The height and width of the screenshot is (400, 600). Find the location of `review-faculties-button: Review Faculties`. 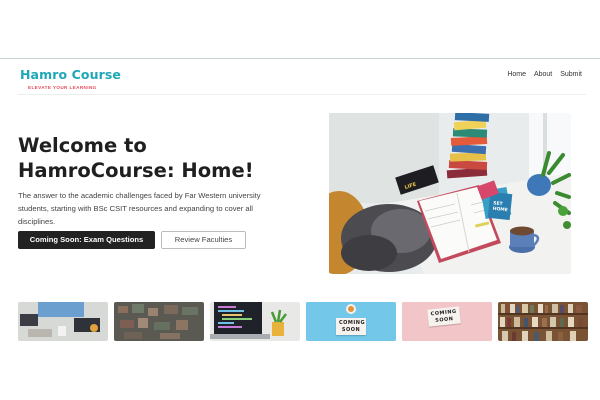

review-faculties-button: Review Faculties is located at coordinates (203, 240).